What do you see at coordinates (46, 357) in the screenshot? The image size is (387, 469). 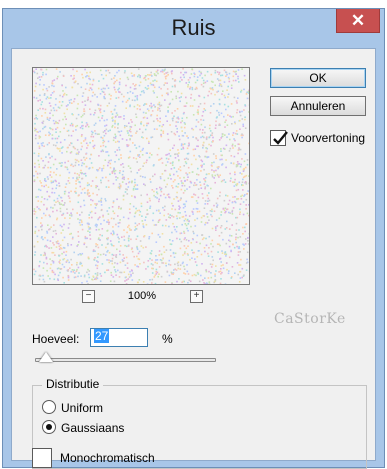 I see `amount-slider-thumb` at bounding box center [46, 357].